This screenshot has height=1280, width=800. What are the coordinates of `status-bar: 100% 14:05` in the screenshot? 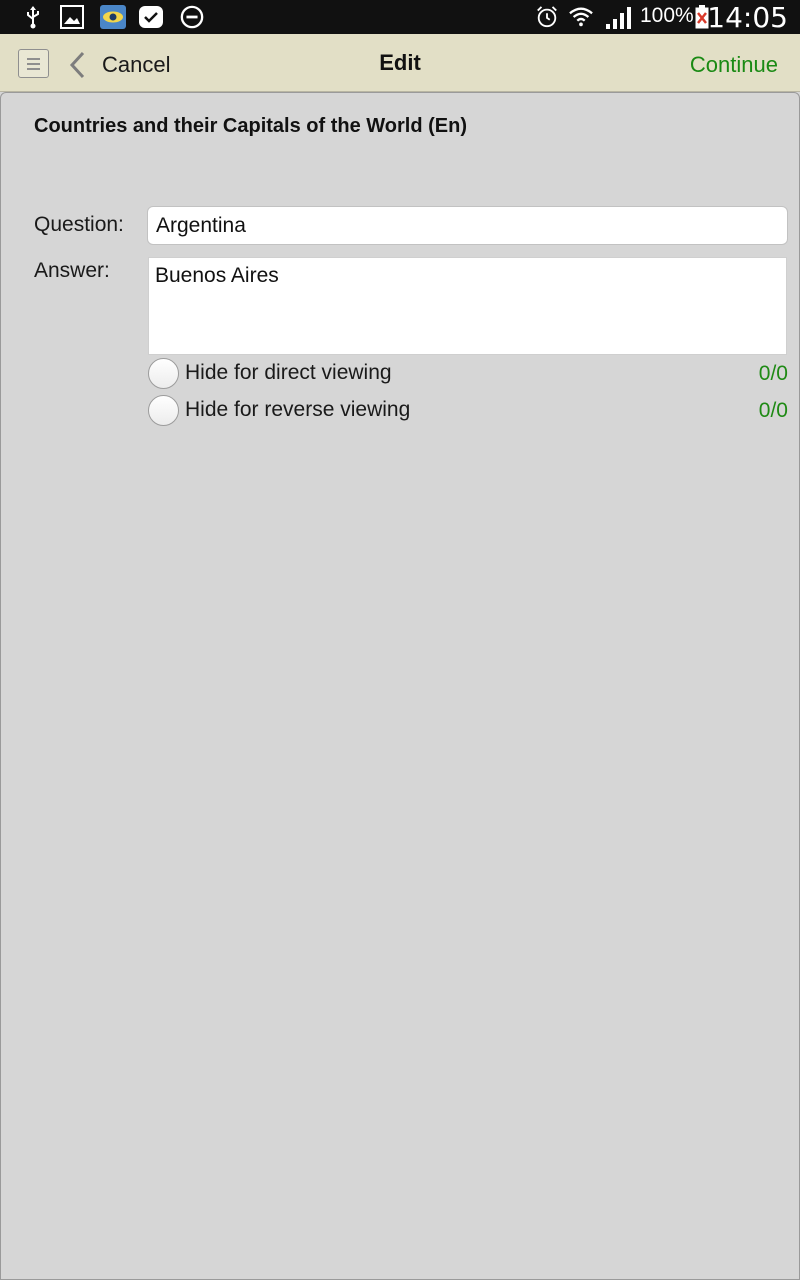 It's located at (400, 17).